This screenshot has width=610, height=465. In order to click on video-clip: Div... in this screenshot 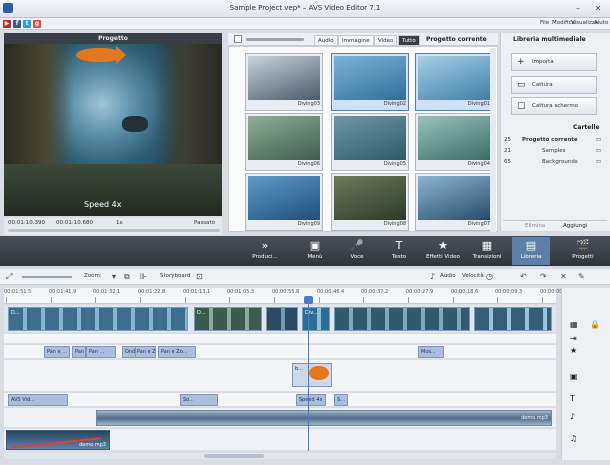, I will do `click(316, 319)`.